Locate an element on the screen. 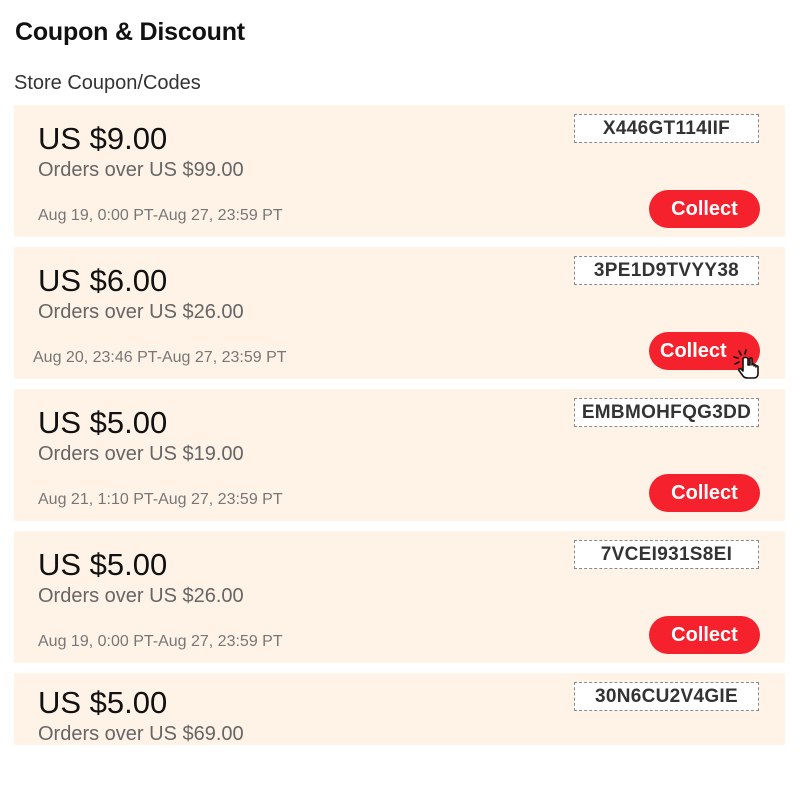 The image size is (800, 800). page-title: Coupon & Discount is located at coordinates (130, 32).